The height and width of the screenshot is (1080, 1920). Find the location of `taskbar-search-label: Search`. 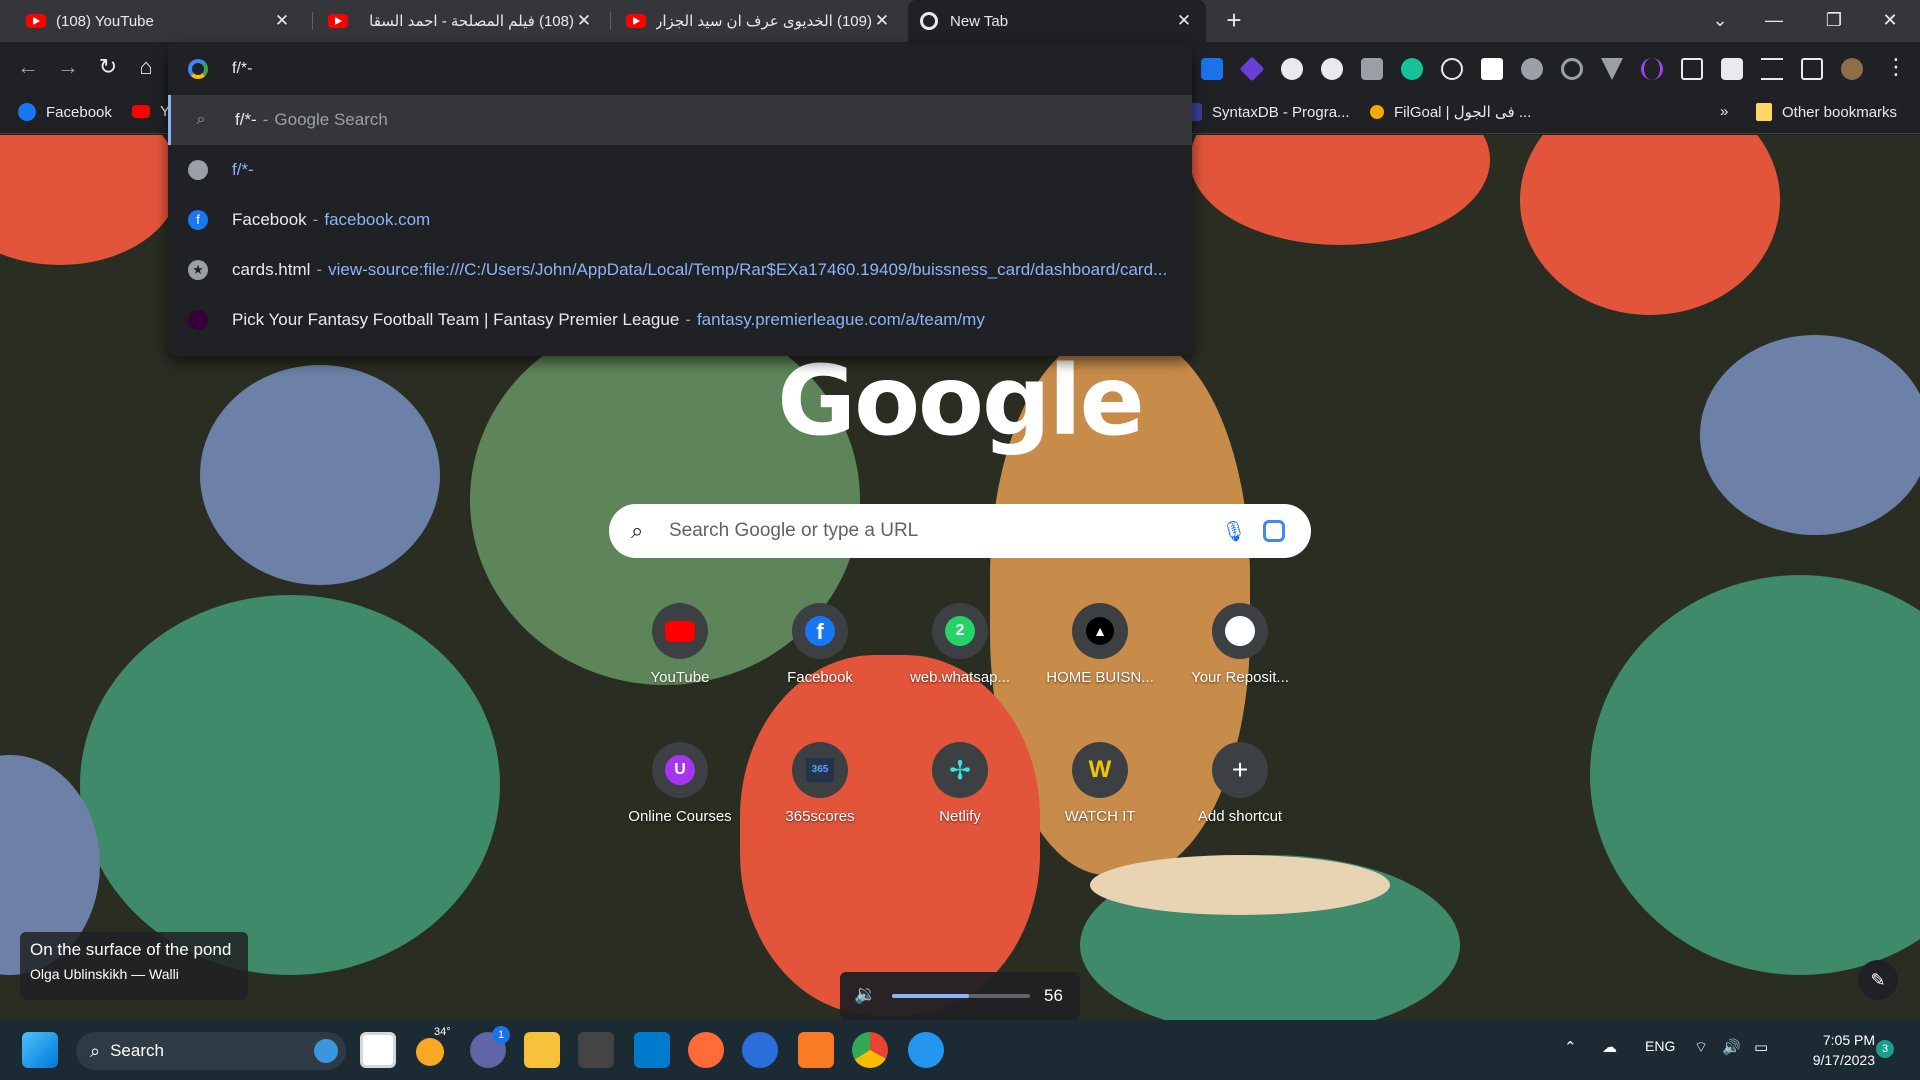

taskbar-search-label: Search is located at coordinates (137, 1050).